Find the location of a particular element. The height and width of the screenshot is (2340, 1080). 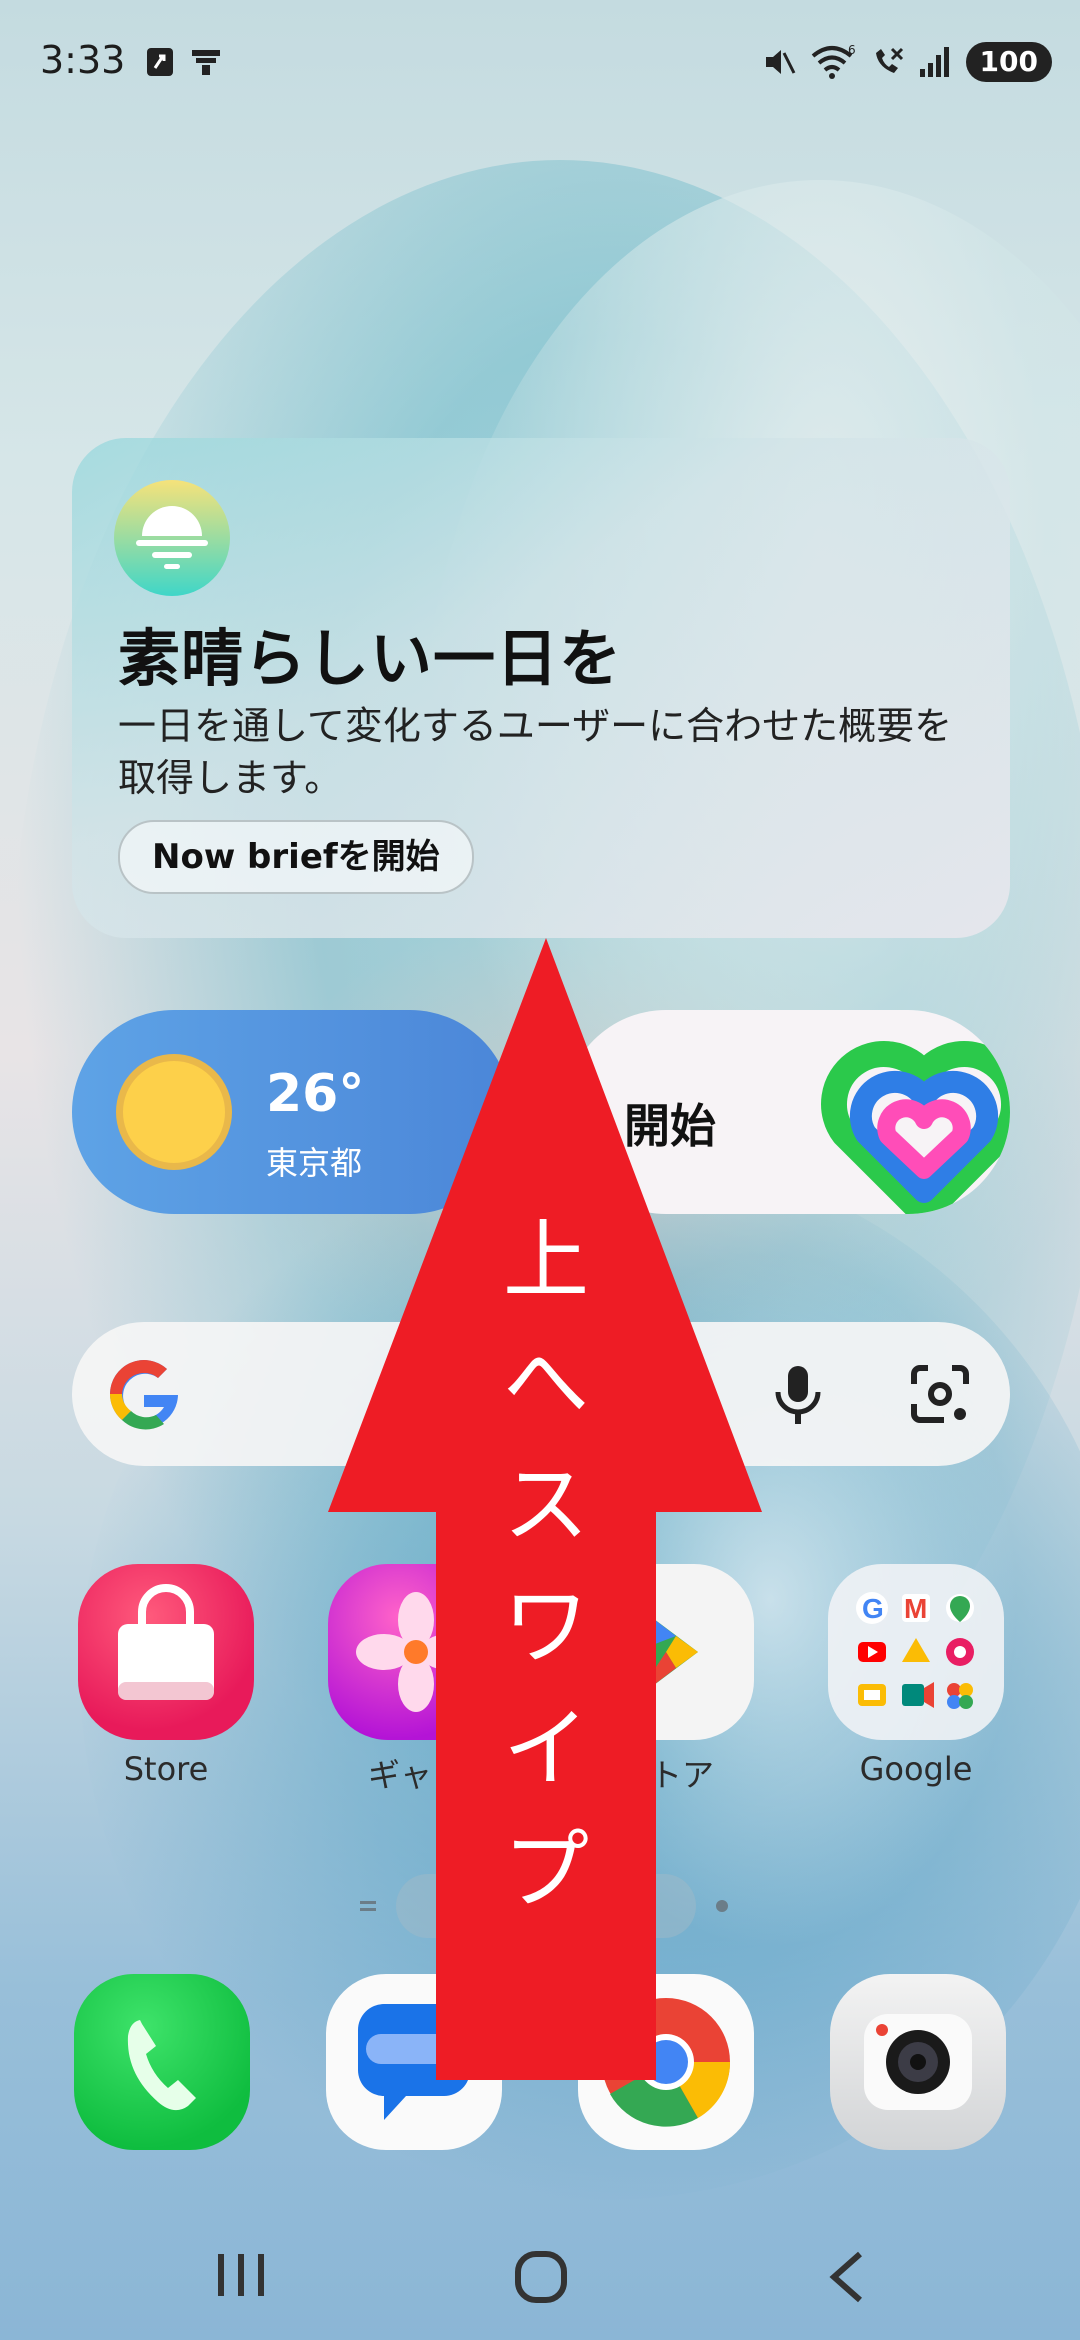

google-g-icon is located at coordinates (143, 1395).